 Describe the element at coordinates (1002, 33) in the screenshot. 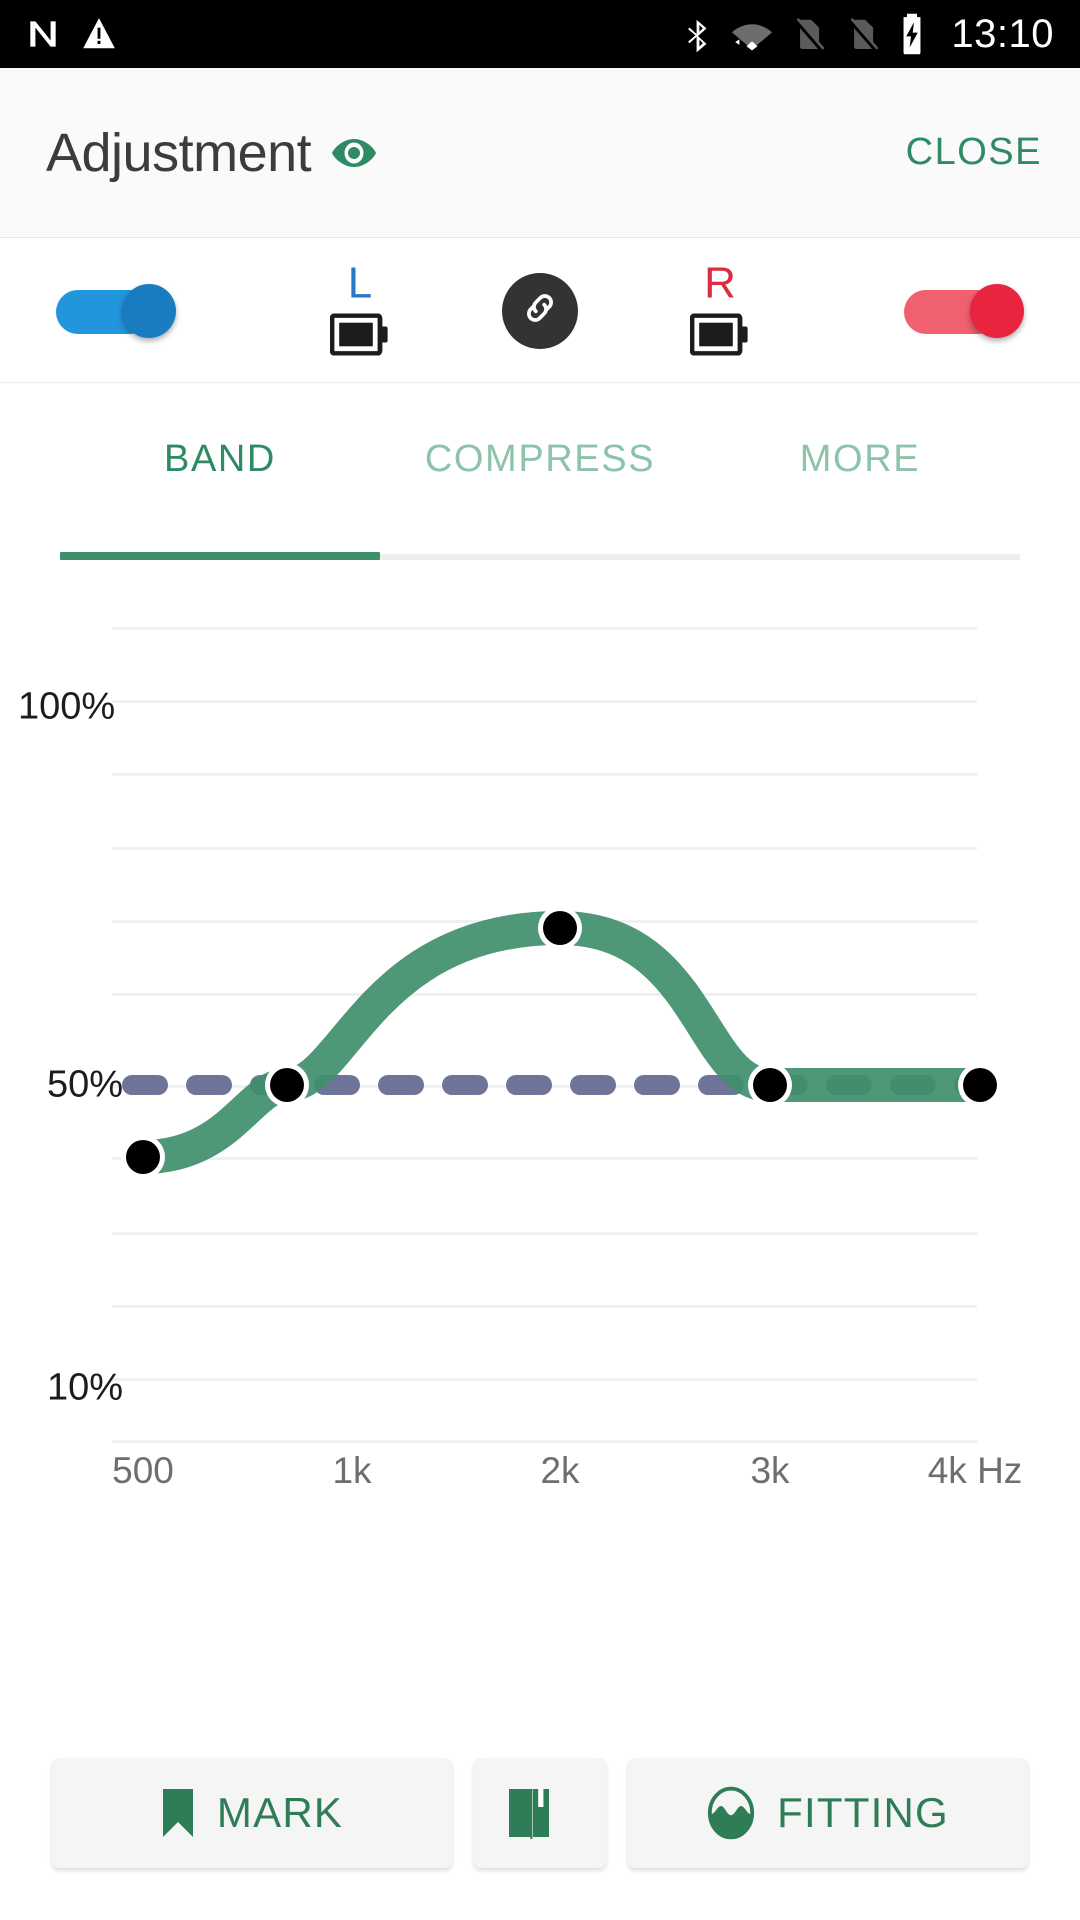

I see `status-bar-clock: 13:10` at that location.